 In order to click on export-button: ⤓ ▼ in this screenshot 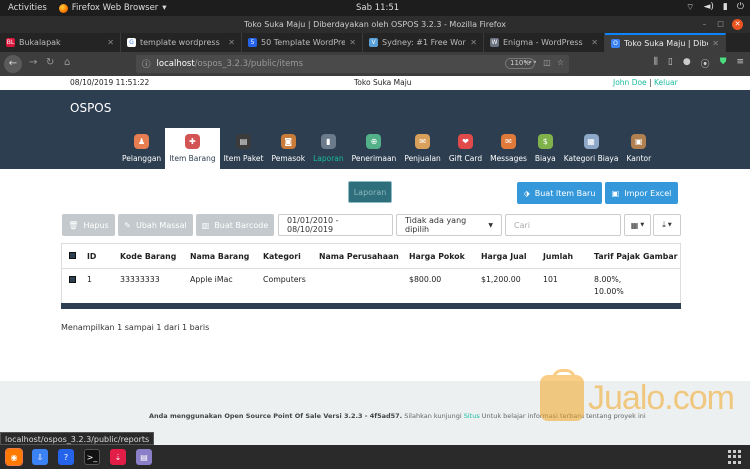, I will do `click(667, 225)`.